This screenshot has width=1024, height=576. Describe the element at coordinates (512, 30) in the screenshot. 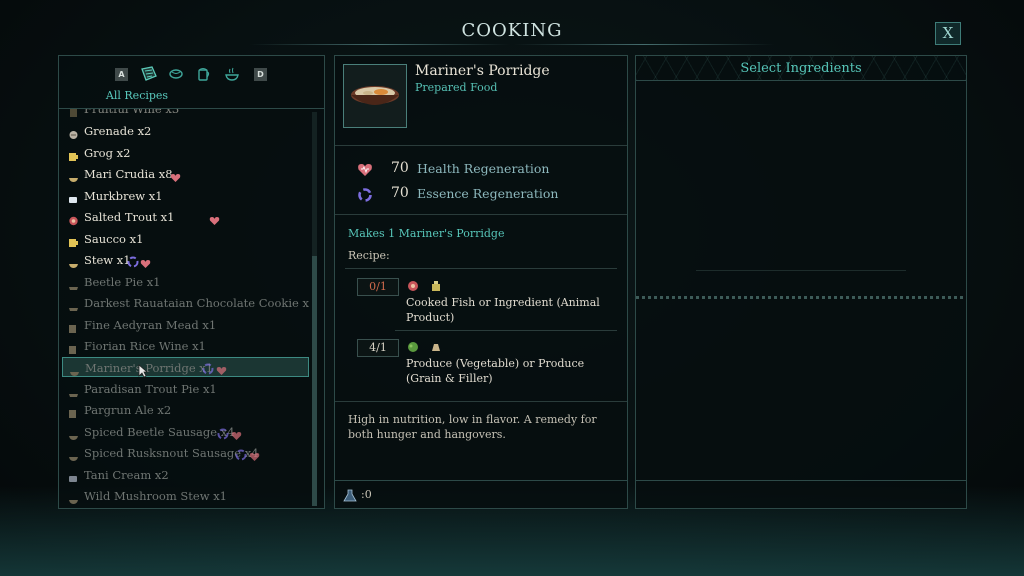

I see `window-title: COOKING` at that location.